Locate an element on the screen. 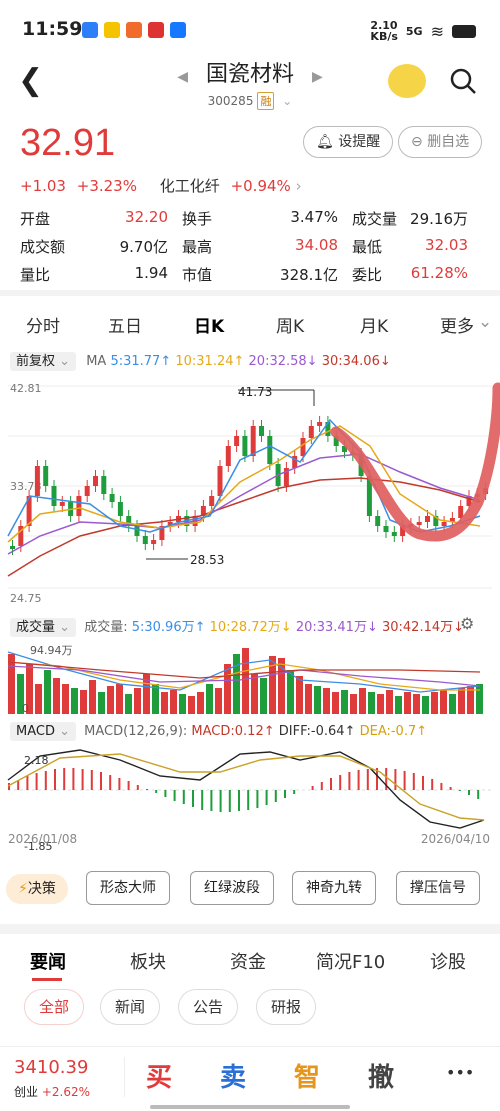  stat-value: 34.08 is located at coordinates (316, 244).